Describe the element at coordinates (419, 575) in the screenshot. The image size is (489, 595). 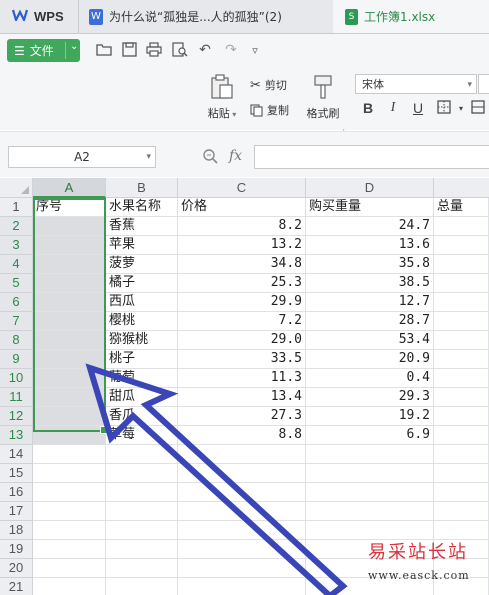
I see `watermark-url: www.easck.com` at that location.